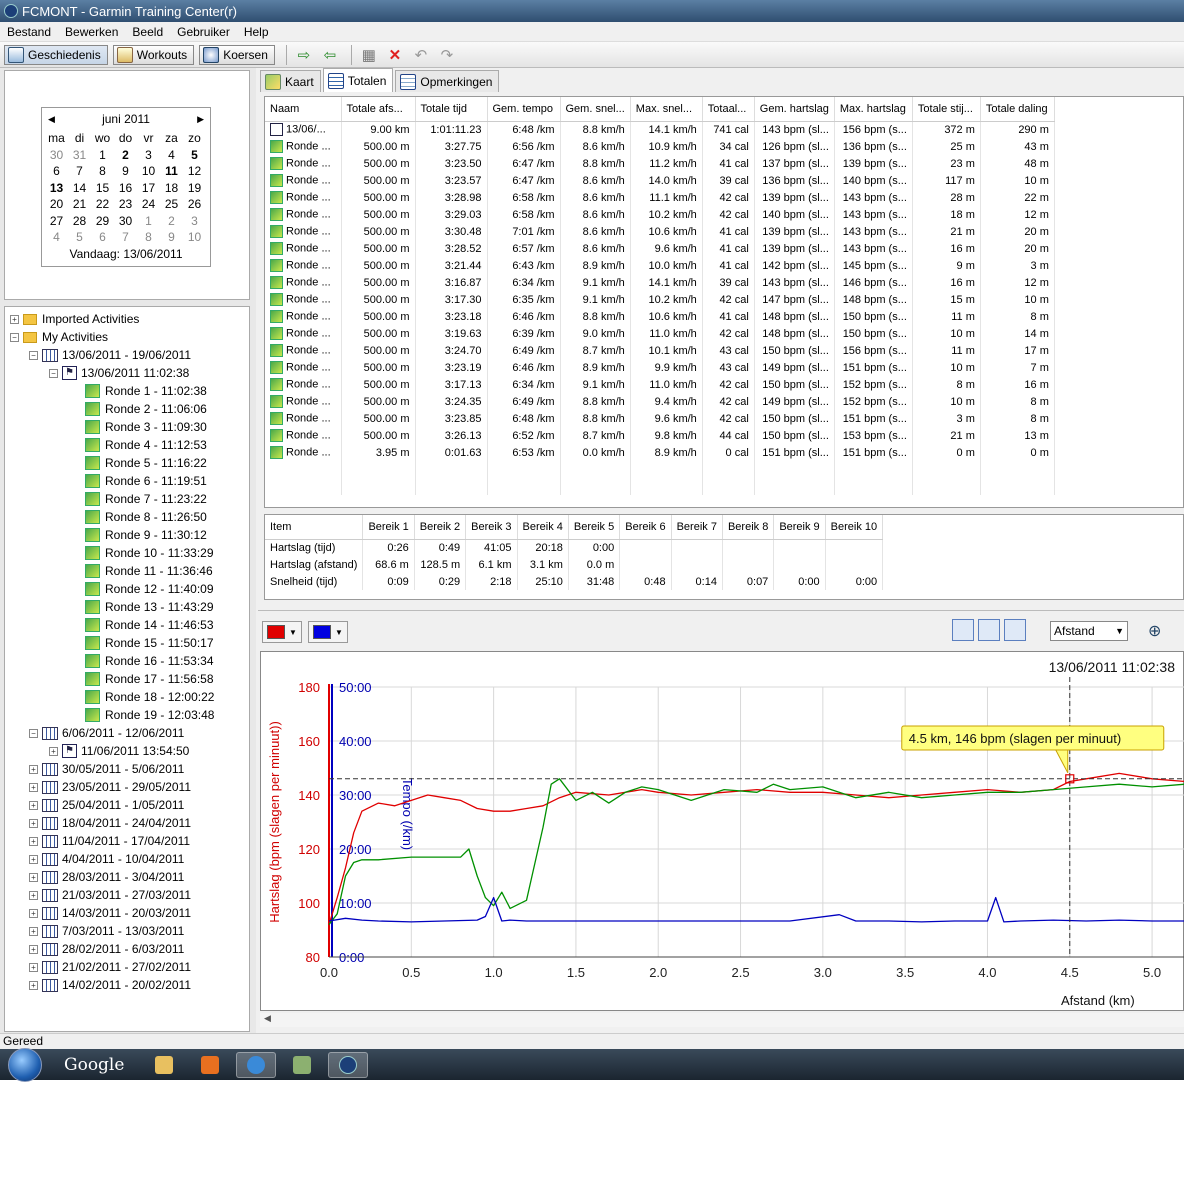 The width and height of the screenshot is (1184, 1184). Describe the element at coordinates (171, 188) in the screenshot. I see `calendar-day: 18` at that location.